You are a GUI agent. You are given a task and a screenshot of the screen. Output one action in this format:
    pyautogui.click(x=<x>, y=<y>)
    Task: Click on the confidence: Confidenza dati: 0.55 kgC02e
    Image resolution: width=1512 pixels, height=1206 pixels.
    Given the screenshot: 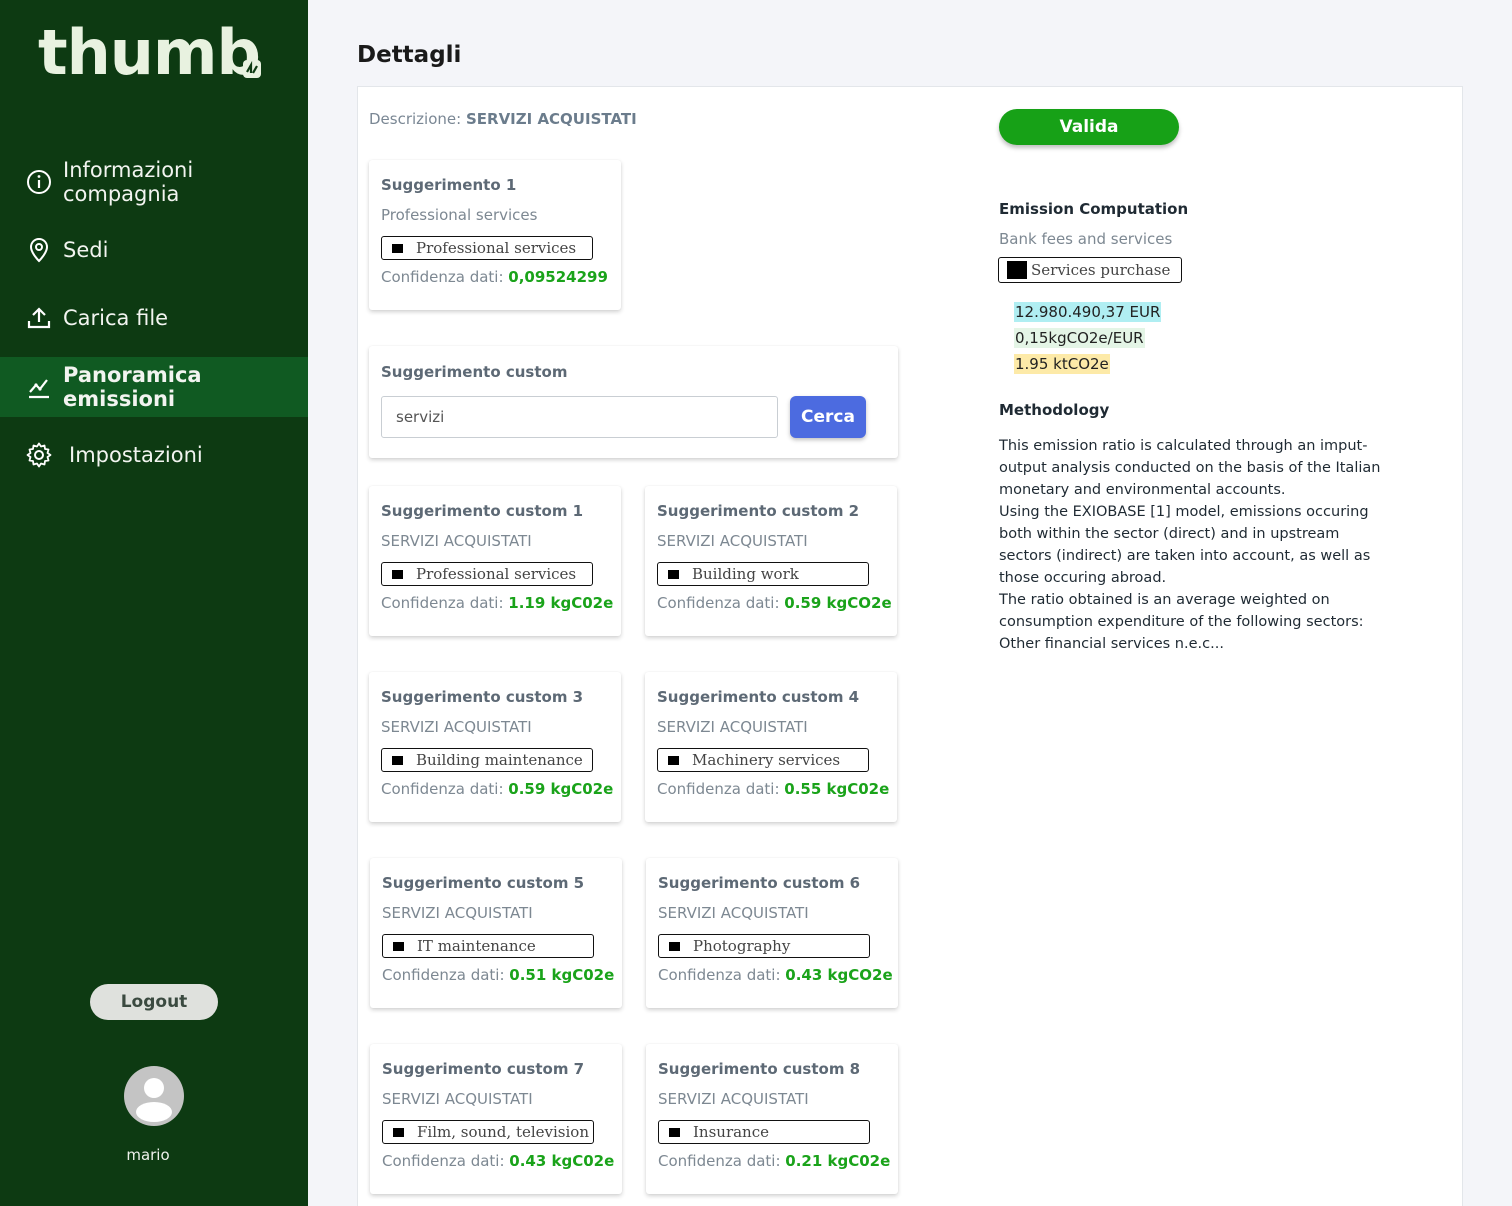 What is the action you would take?
    pyautogui.click(x=773, y=789)
    